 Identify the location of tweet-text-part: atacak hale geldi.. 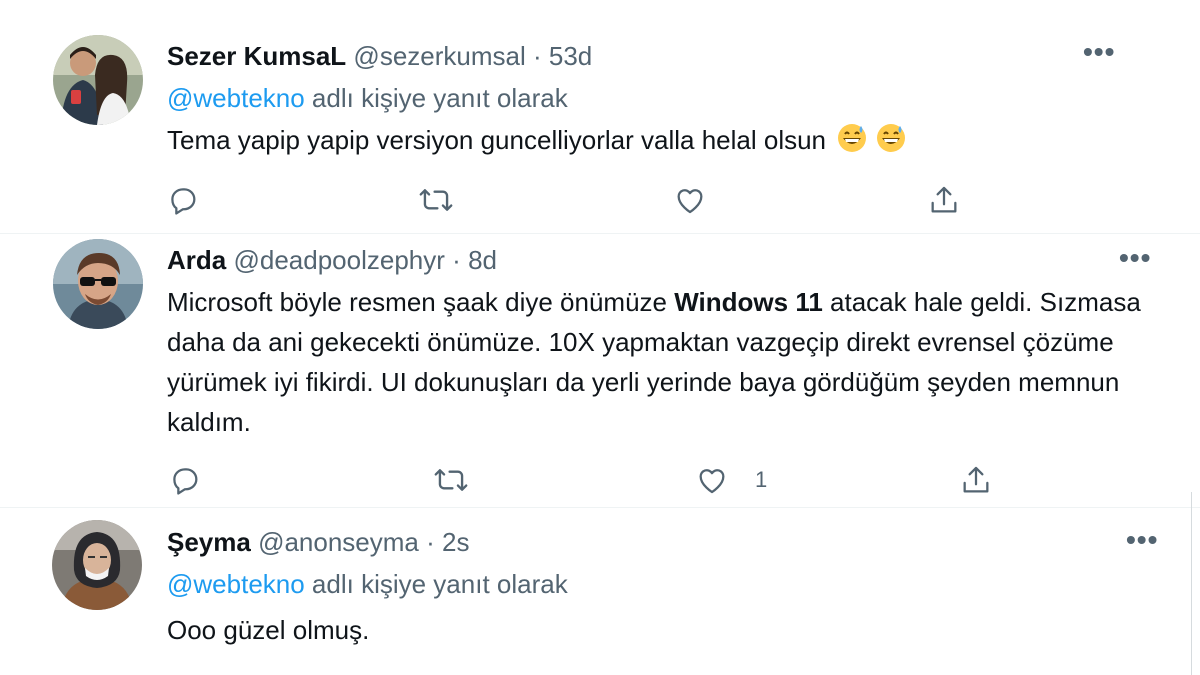
(927, 302).